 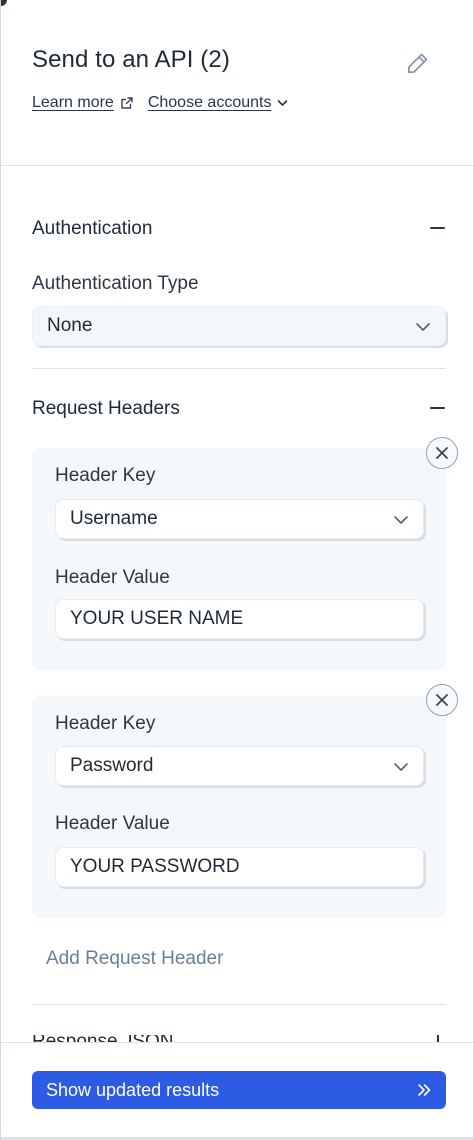 What do you see at coordinates (127, 103) in the screenshot?
I see `external-link-icon` at bounding box center [127, 103].